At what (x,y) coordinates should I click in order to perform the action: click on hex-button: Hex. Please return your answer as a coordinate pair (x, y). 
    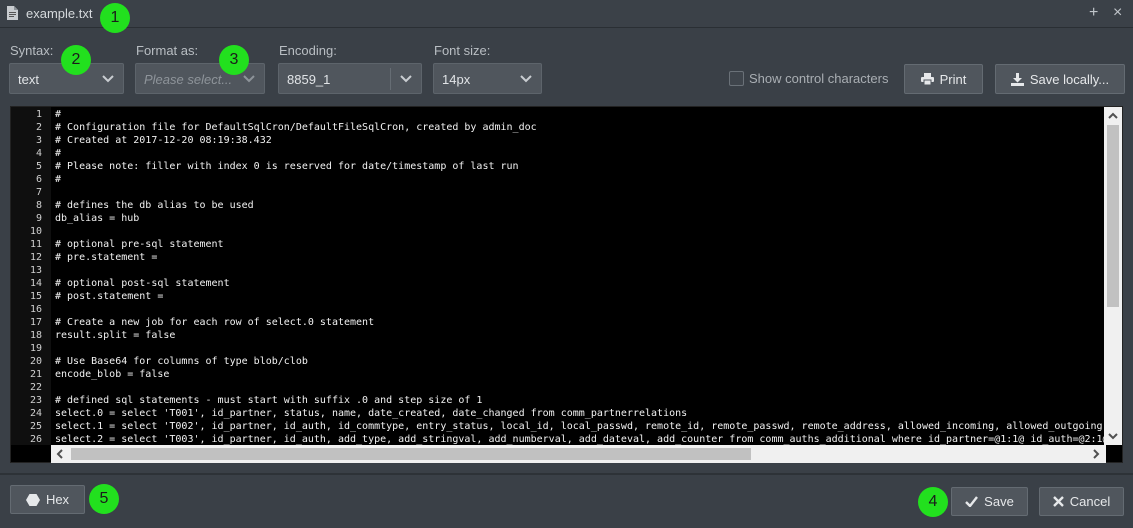
    Looking at the image, I should click on (47, 499).